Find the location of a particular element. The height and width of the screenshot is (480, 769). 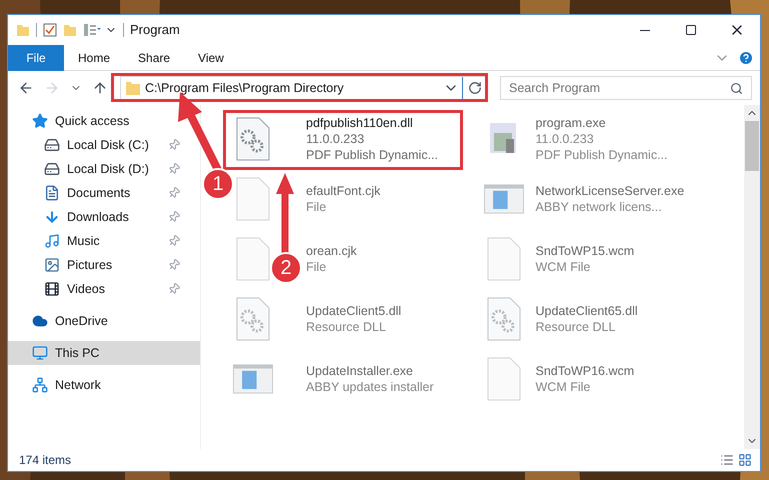

ribbon-tab: File is located at coordinates (36, 57).